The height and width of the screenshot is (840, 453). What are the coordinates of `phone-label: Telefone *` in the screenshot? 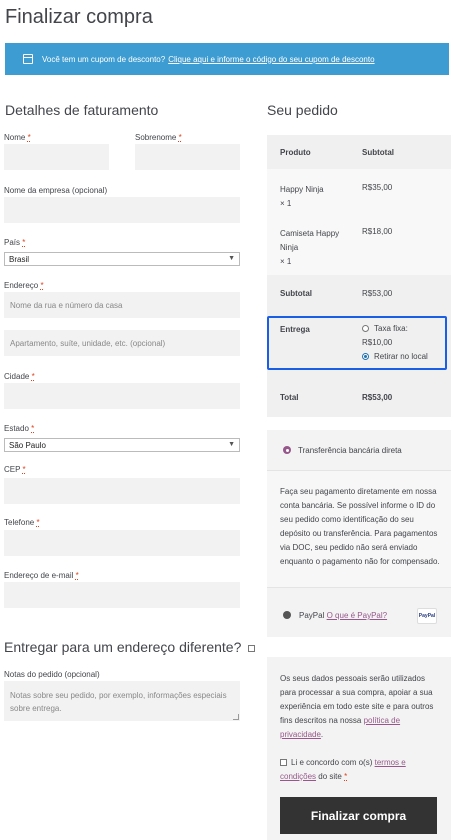 It's located at (22, 522).